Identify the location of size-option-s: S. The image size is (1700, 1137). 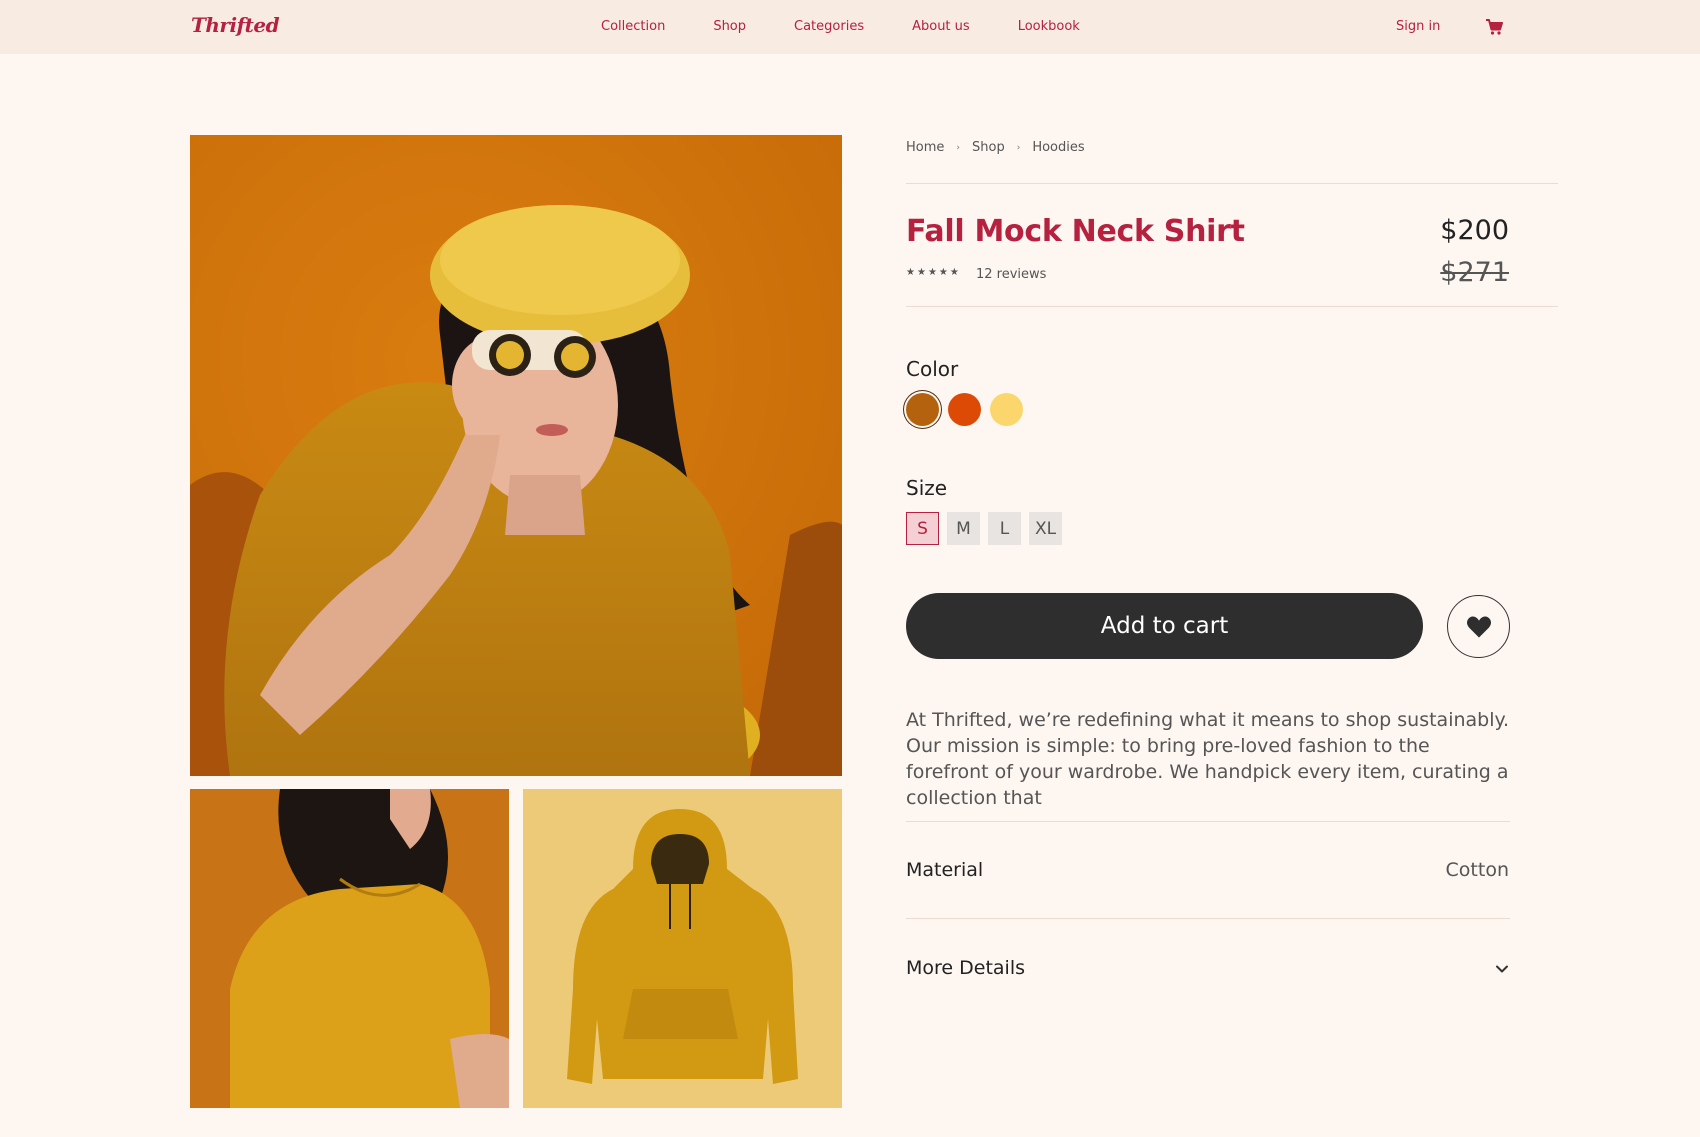
(922, 528).